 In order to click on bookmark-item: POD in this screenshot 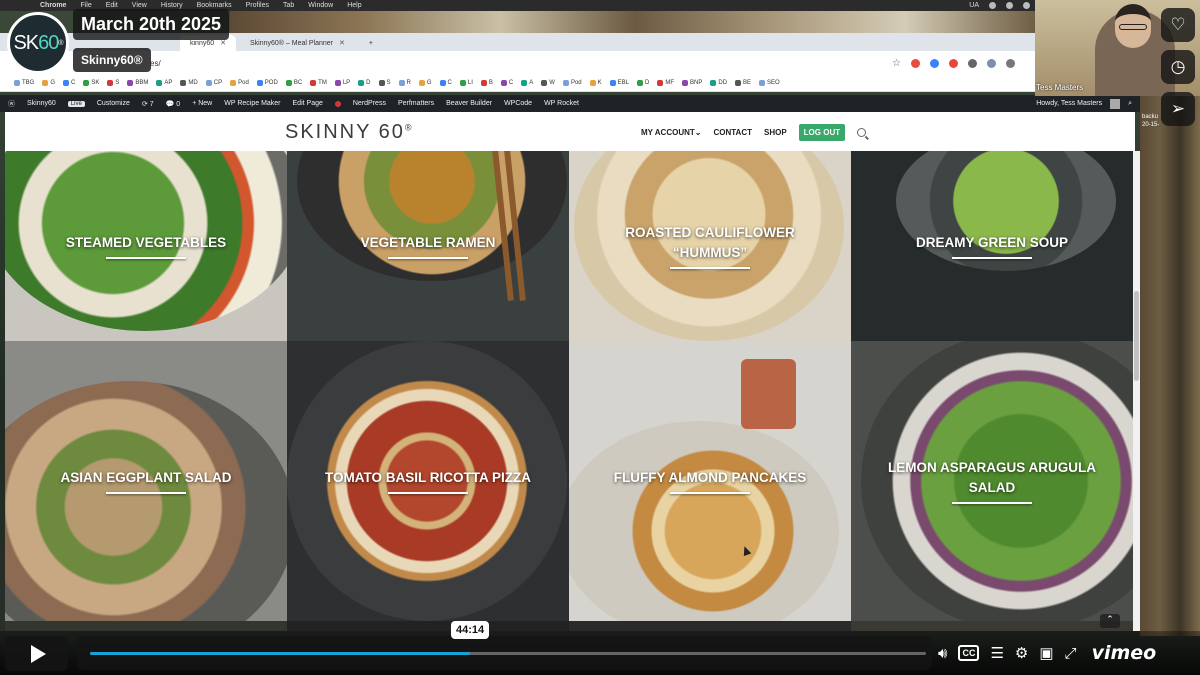, I will do `click(267, 83)`.